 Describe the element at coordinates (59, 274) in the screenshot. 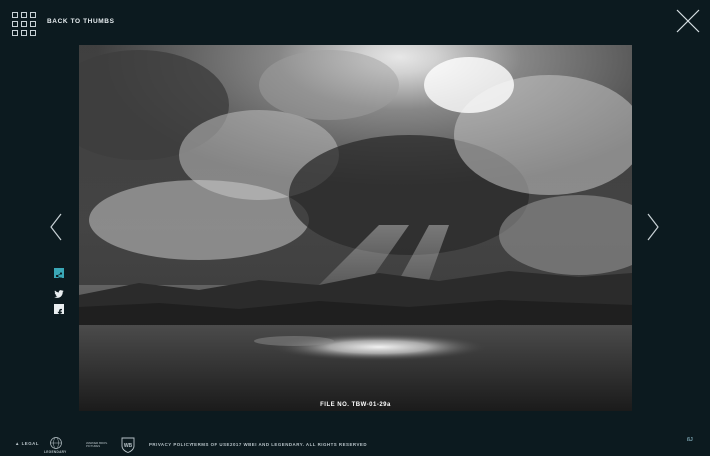

I see `share-icon` at that location.